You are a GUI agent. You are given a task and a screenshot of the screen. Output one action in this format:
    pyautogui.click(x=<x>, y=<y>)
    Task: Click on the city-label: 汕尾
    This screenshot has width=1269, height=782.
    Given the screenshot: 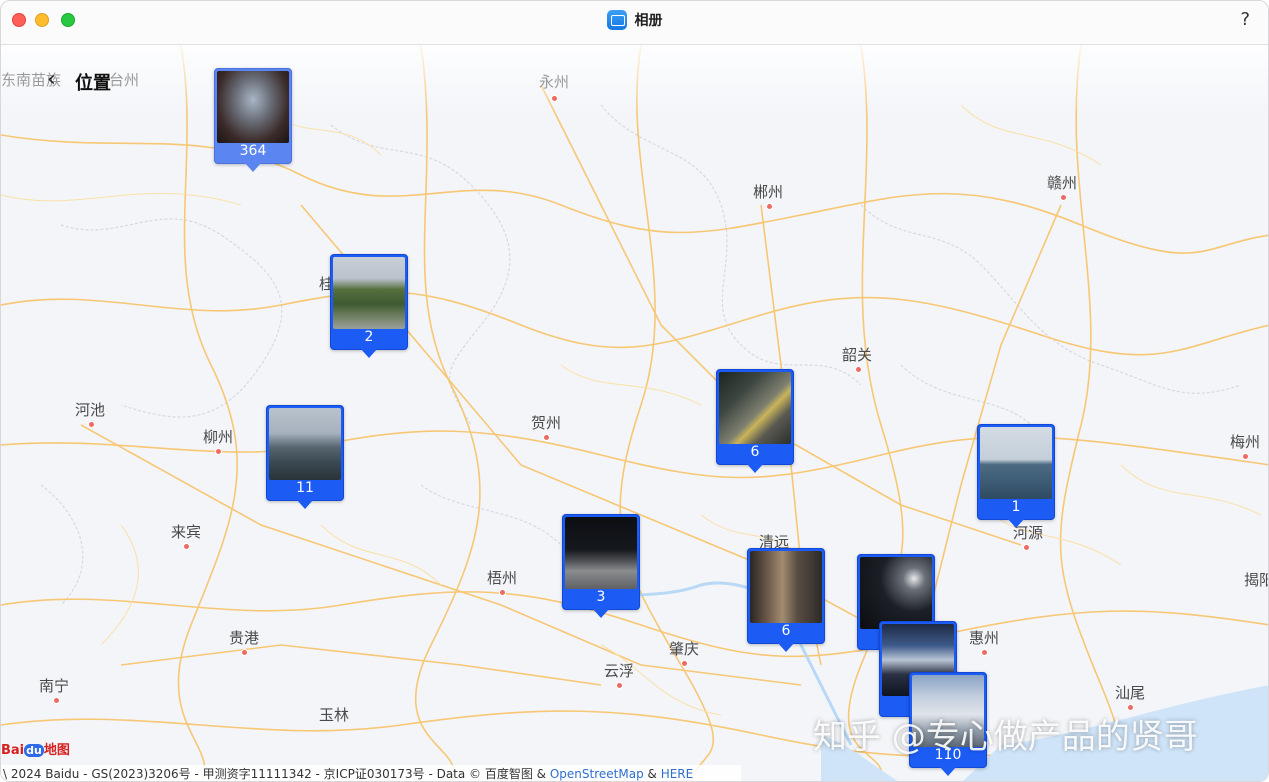 What is the action you would take?
    pyautogui.click(x=1130, y=696)
    